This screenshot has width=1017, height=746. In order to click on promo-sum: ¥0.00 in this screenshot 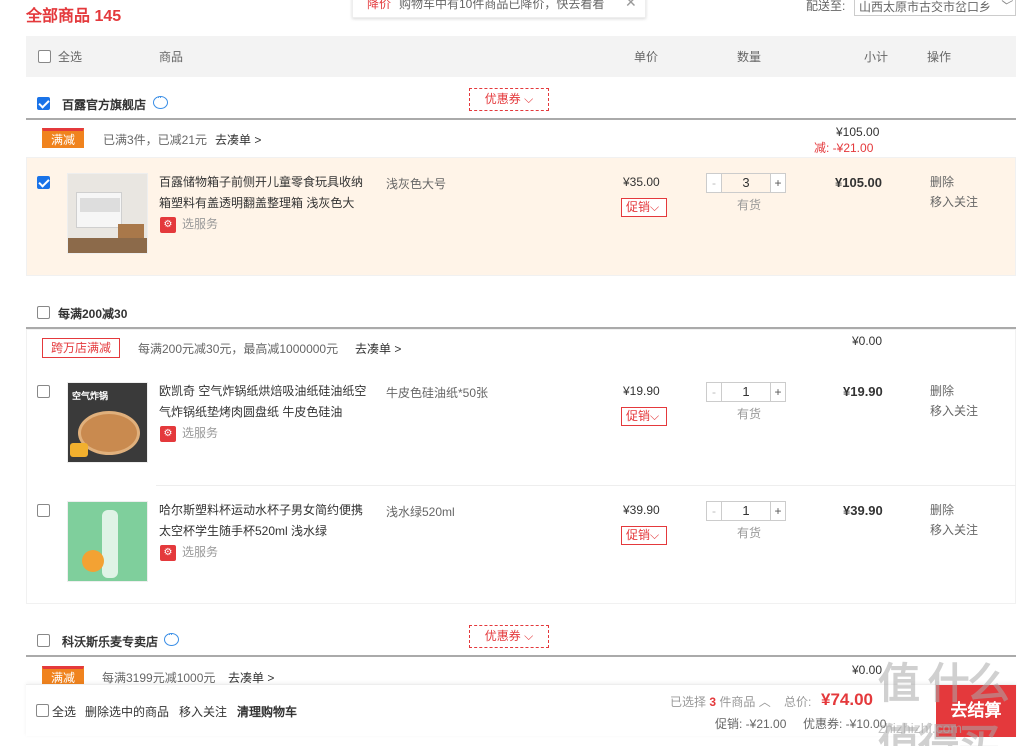, I will do `click(867, 341)`.